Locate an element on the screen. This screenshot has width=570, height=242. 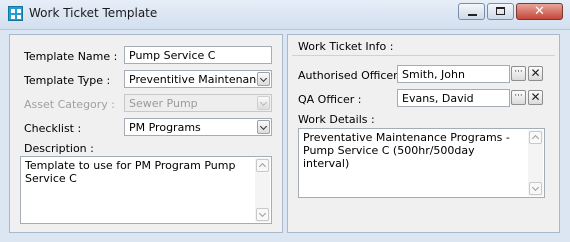
checklist-select: PM Programs is located at coordinates (198, 127).